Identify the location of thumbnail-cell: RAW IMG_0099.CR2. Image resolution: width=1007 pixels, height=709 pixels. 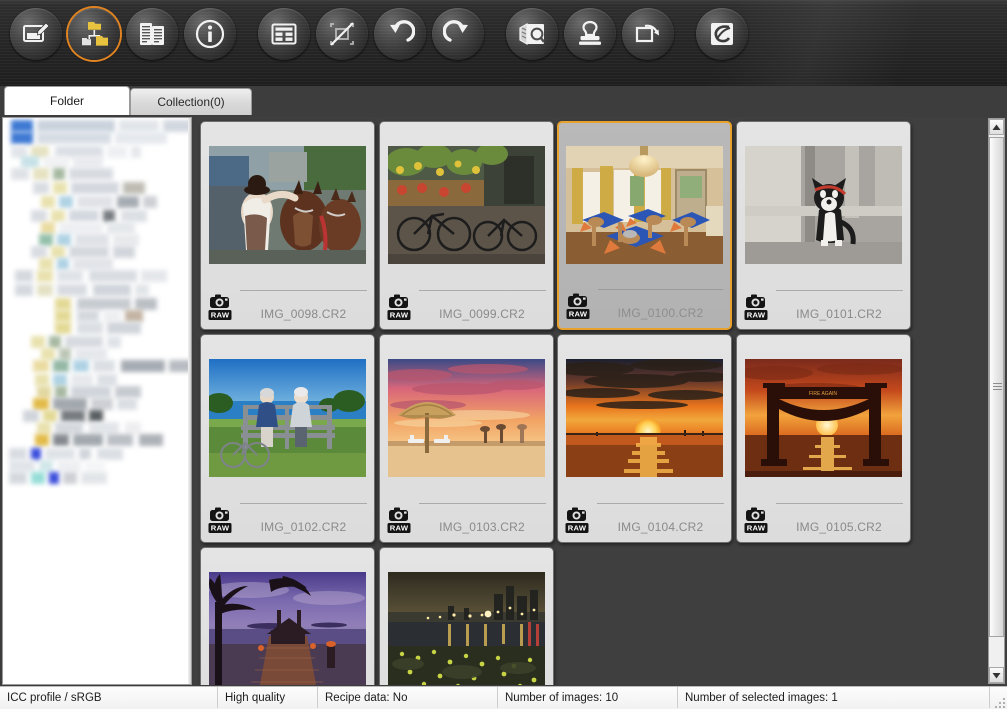
(466, 225).